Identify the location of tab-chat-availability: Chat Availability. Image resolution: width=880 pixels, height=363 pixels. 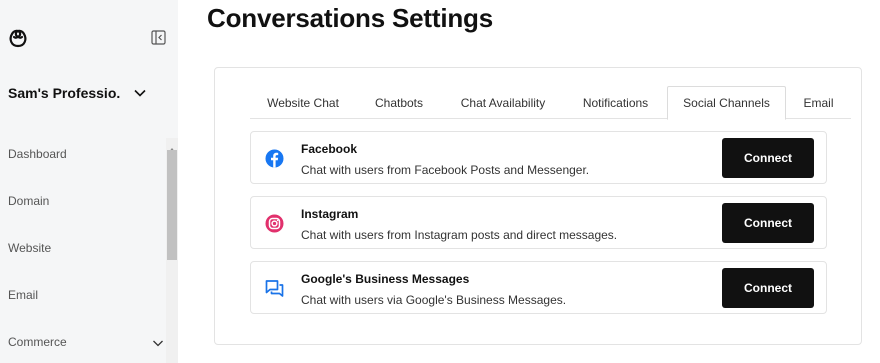
(503, 102).